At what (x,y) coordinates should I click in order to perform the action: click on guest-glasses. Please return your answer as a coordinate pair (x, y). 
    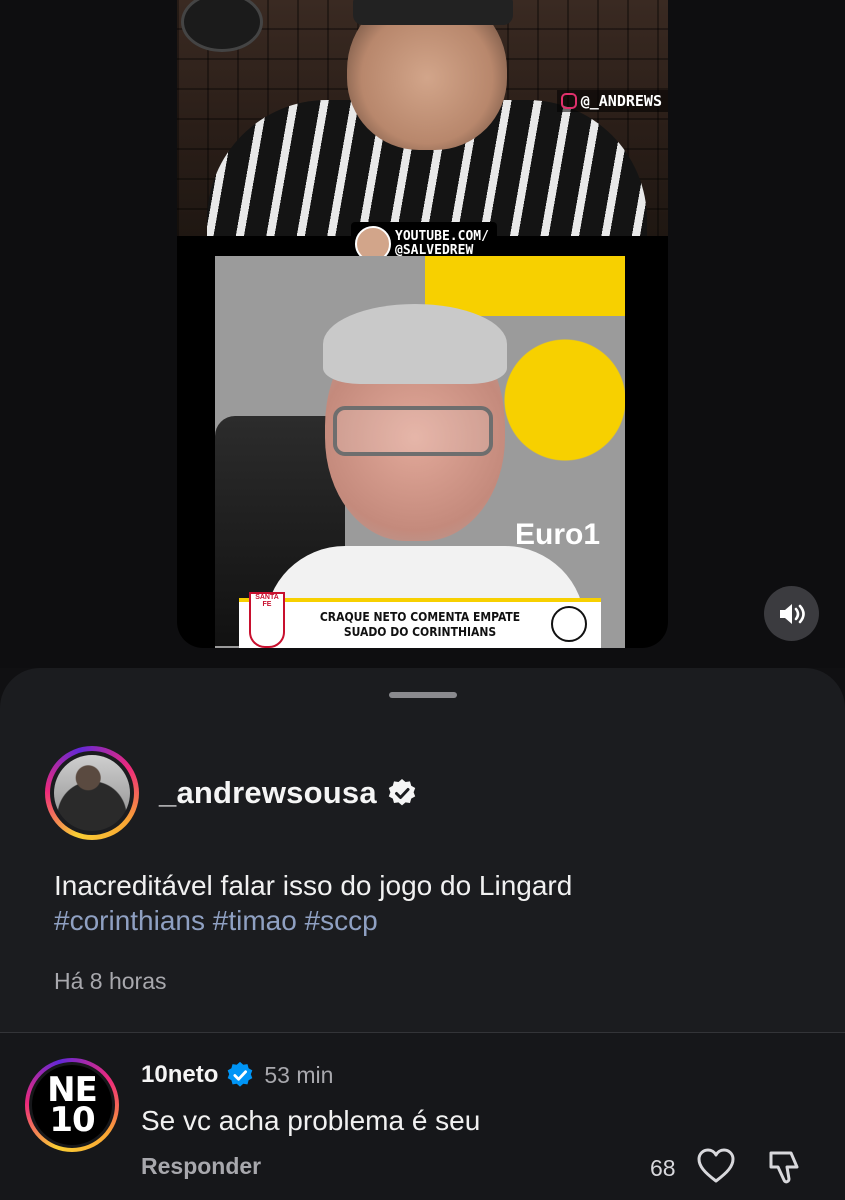
    Looking at the image, I should click on (413, 431).